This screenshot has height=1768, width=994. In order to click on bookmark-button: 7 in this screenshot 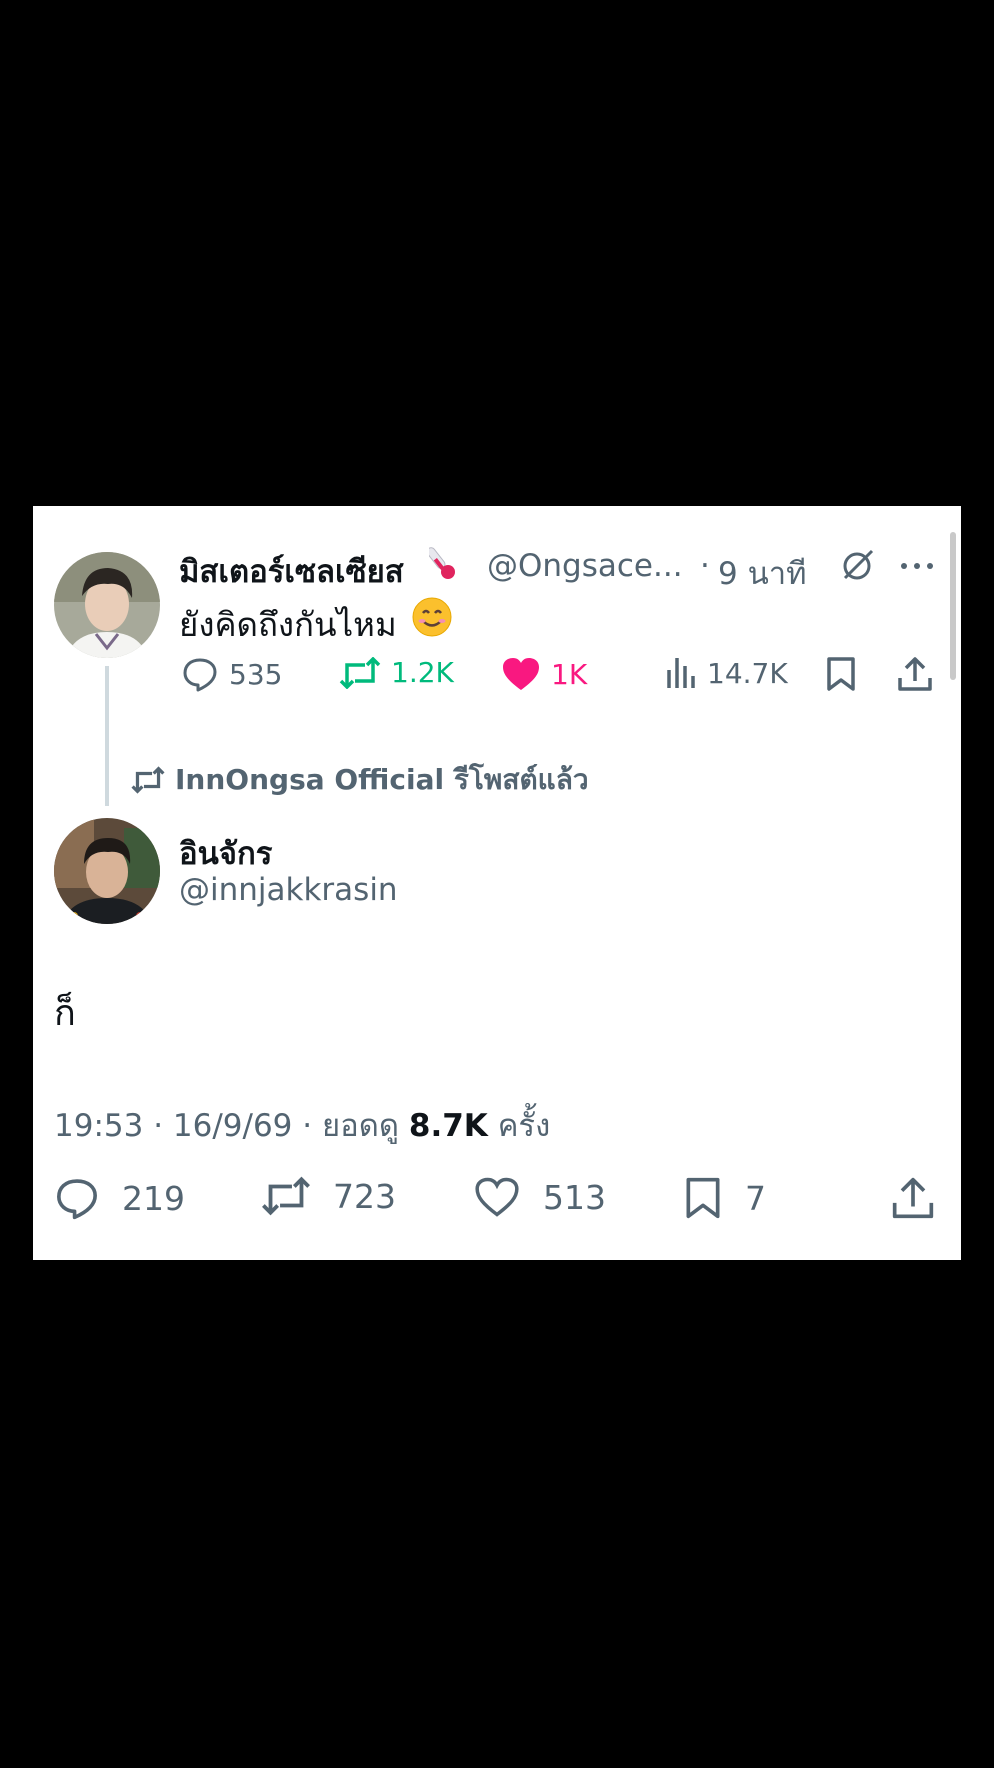, I will do `click(724, 1198)`.